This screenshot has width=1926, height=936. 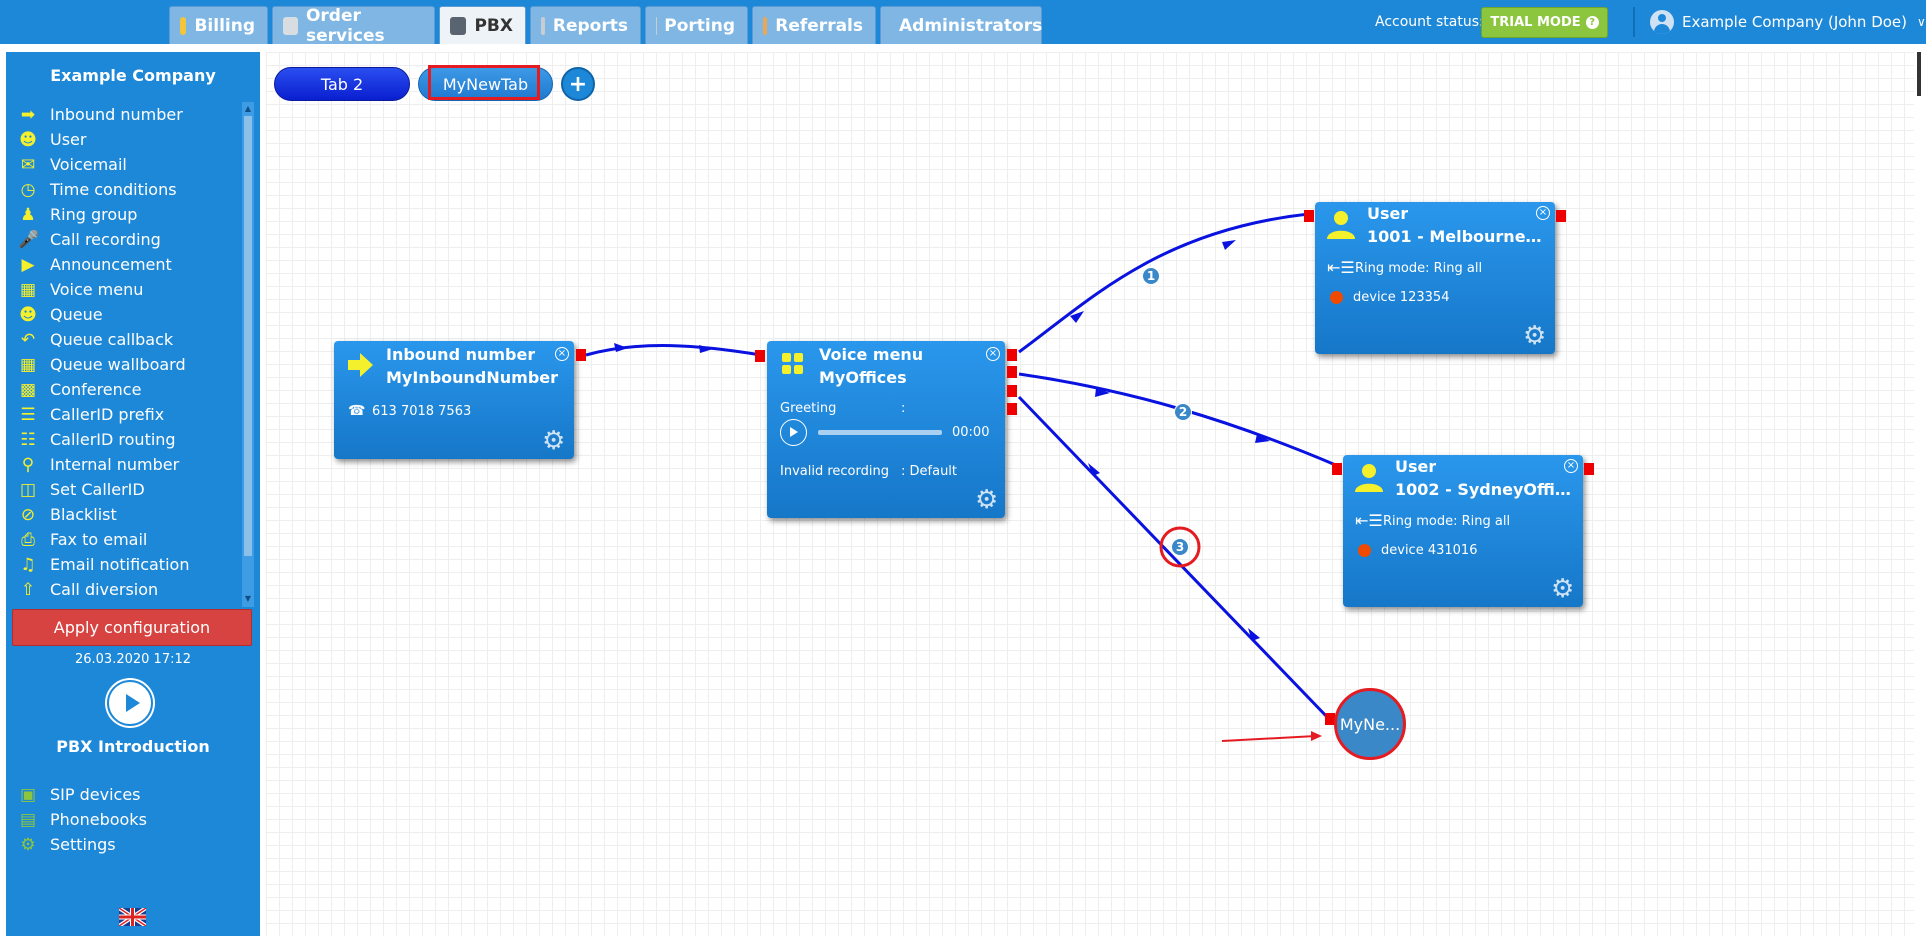 I want to click on sidebar-item-voicemail: ✉ Voicemail, so click(x=124, y=164).